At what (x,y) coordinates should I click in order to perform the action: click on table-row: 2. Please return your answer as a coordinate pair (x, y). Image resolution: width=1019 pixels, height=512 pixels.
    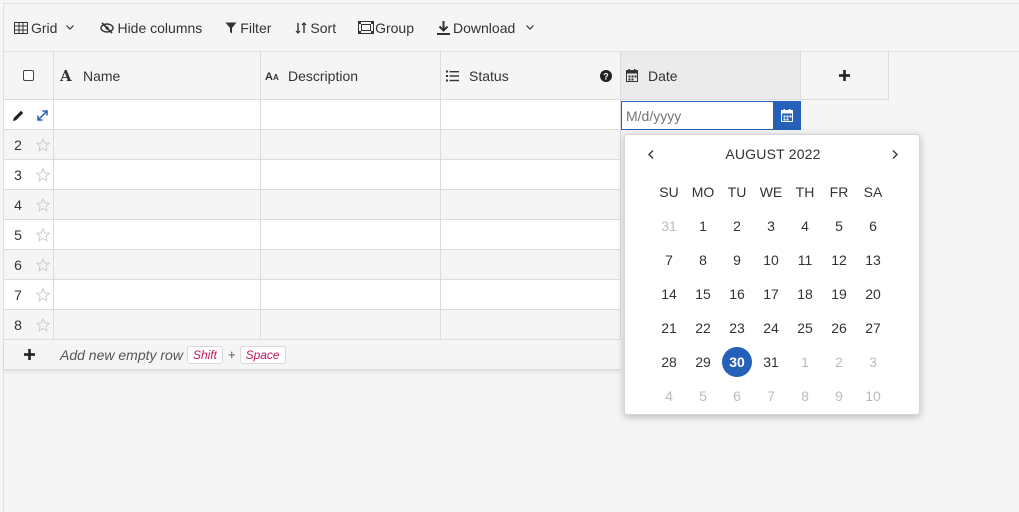
    Looking at the image, I should click on (312, 145).